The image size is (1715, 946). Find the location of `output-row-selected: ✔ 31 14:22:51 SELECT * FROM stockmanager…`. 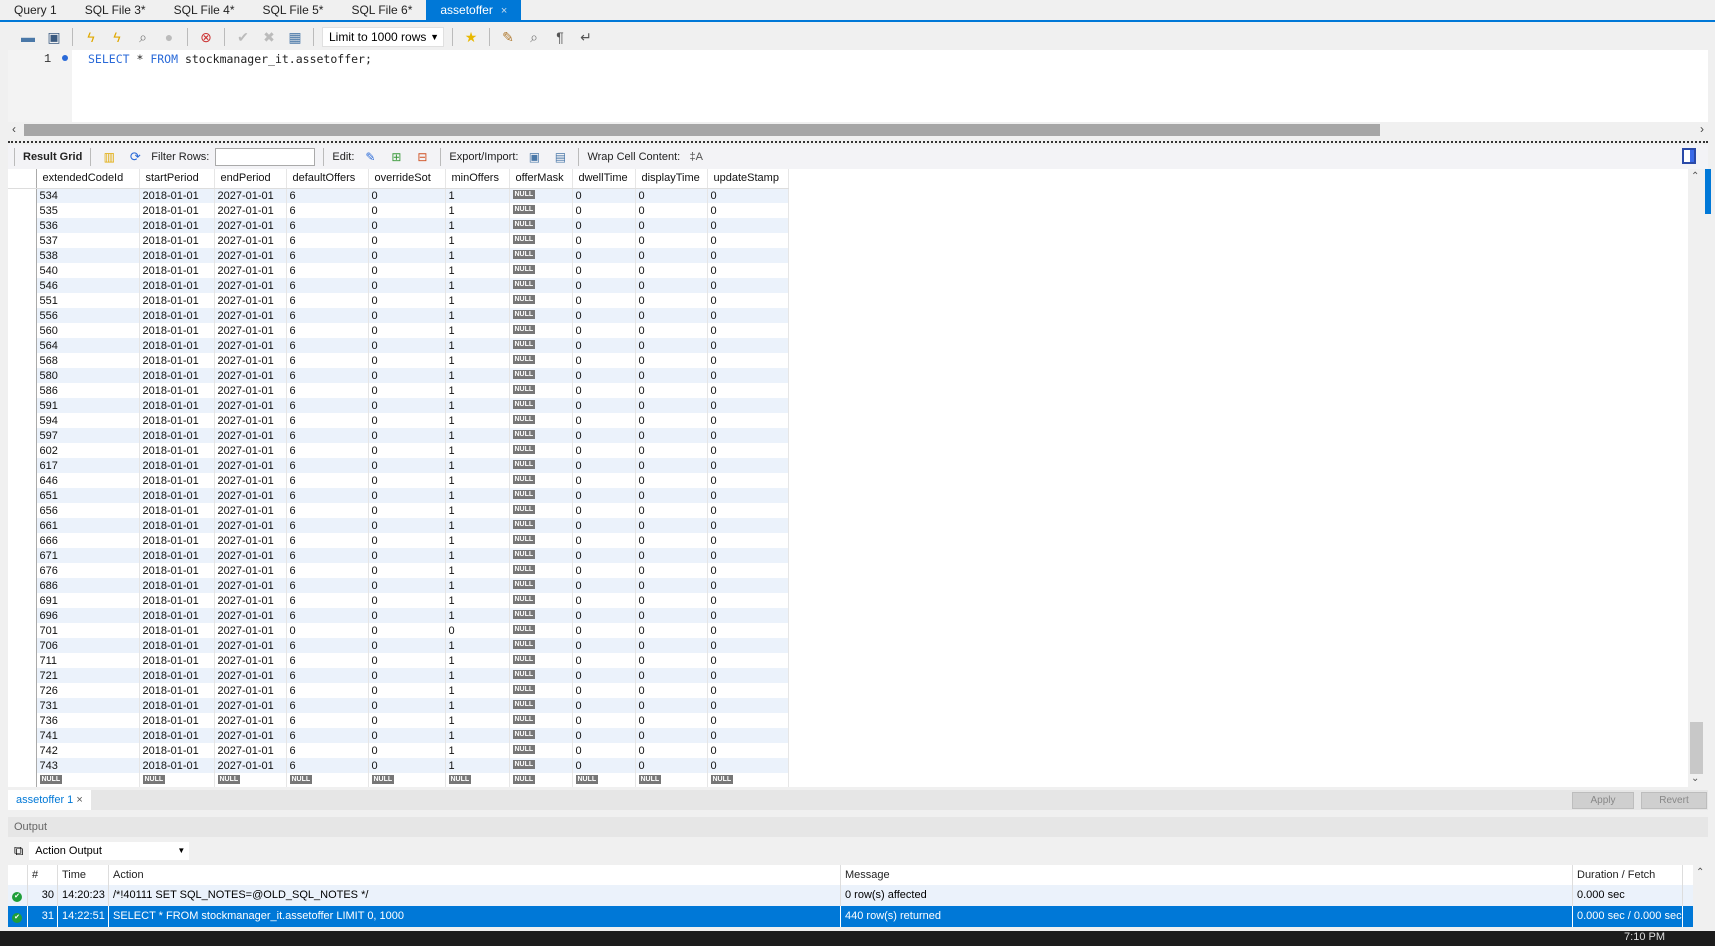

output-row-selected: ✔ 31 14:22:51 SELECT * FROM stockmanager… is located at coordinates (850, 916).